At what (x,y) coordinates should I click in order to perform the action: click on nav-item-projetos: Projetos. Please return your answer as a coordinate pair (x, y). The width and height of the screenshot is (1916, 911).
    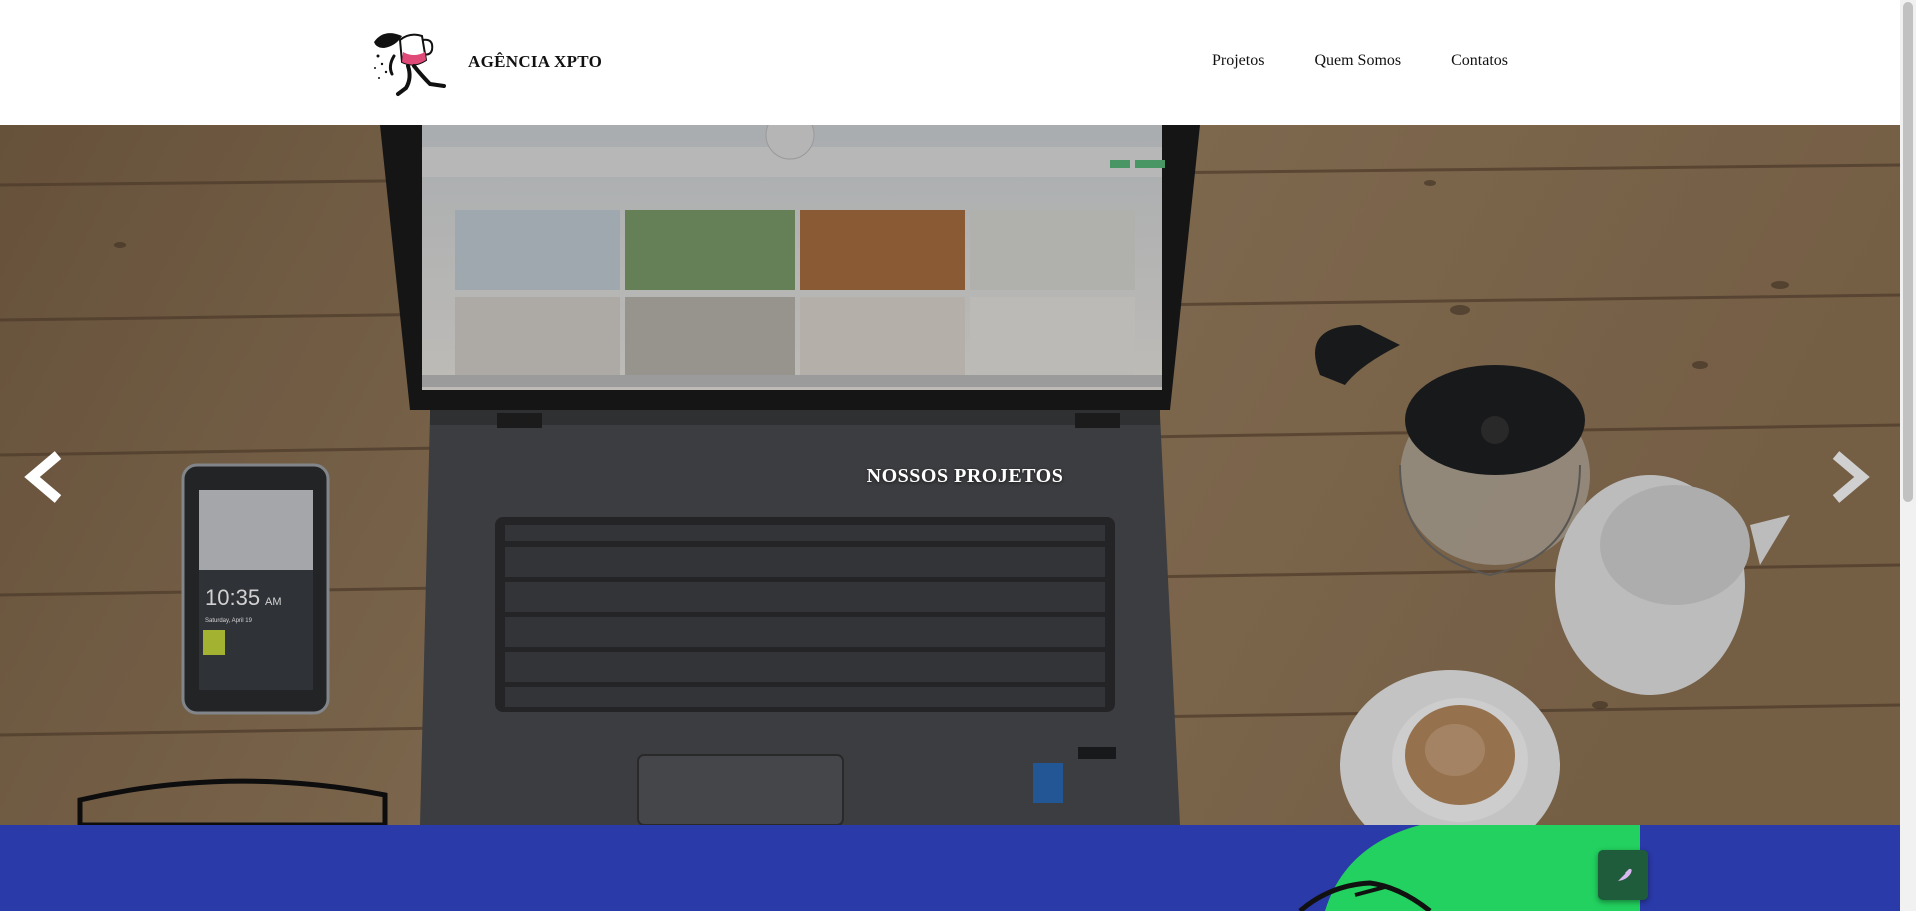
    Looking at the image, I should click on (1238, 61).